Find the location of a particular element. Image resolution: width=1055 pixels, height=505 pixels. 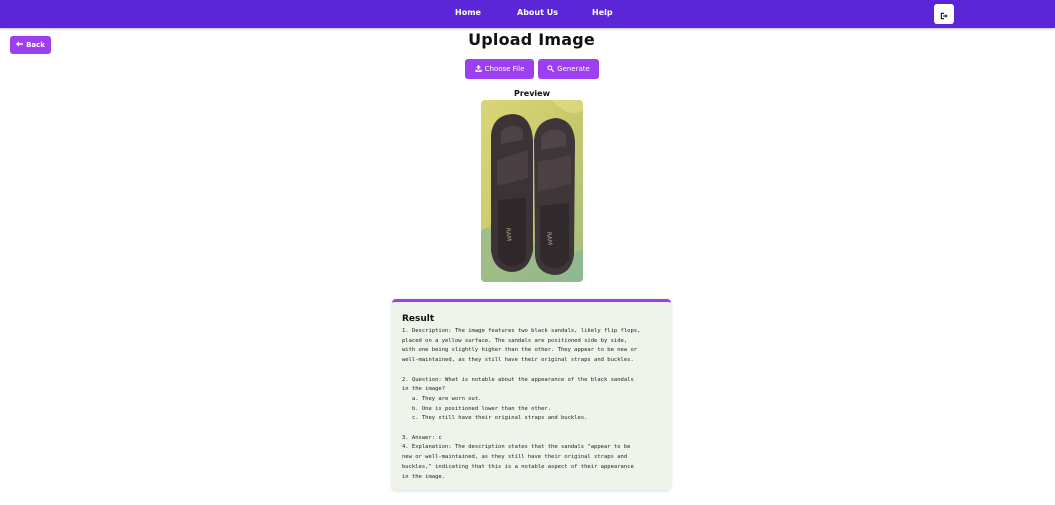

choose-file-label: Choose File is located at coordinates (504, 69).